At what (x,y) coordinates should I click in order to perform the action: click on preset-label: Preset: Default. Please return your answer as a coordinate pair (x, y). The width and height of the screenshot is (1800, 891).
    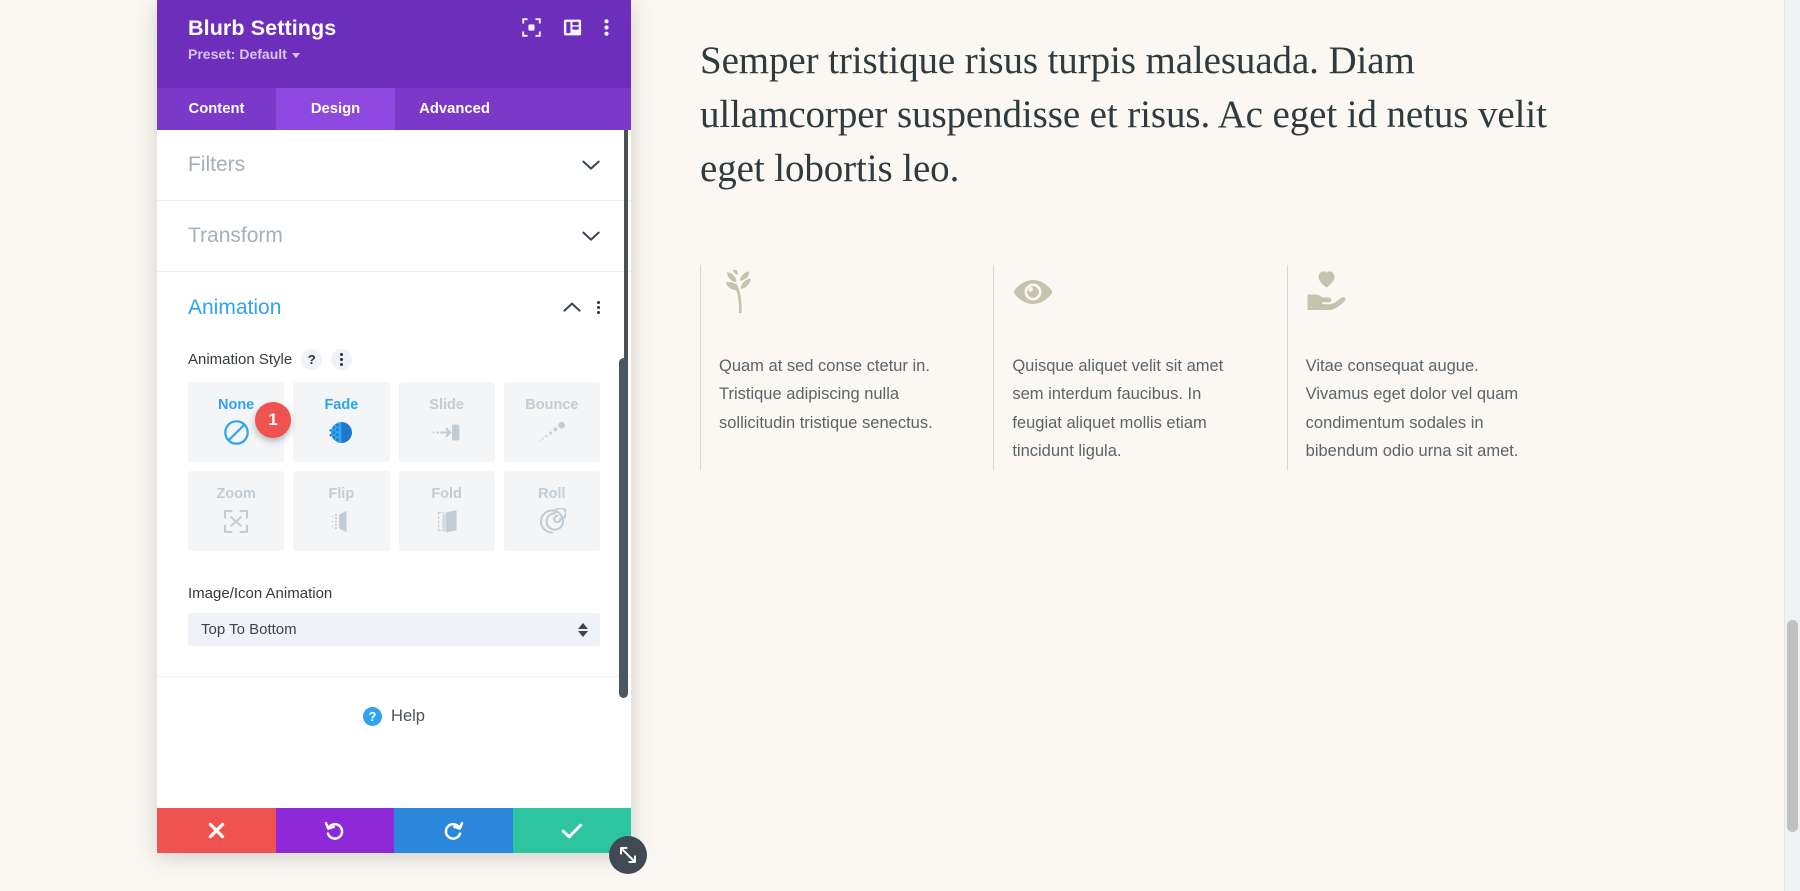
    Looking at the image, I should click on (237, 54).